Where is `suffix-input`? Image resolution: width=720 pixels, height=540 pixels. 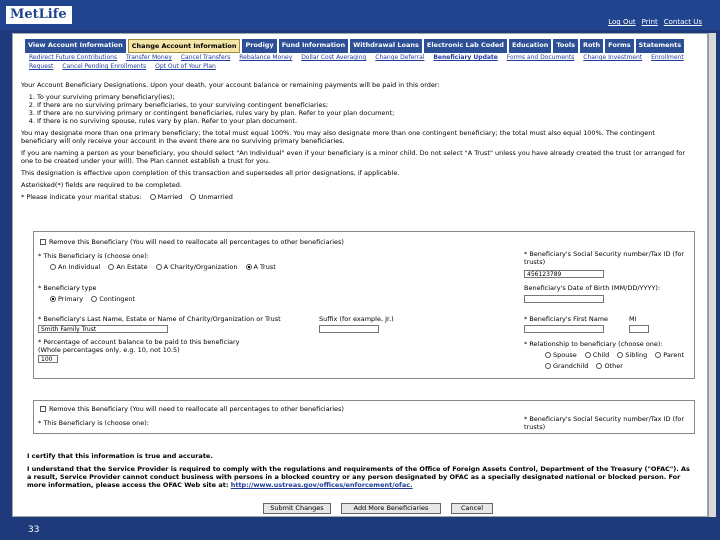 suffix-input is located at coordinates (349, 329).